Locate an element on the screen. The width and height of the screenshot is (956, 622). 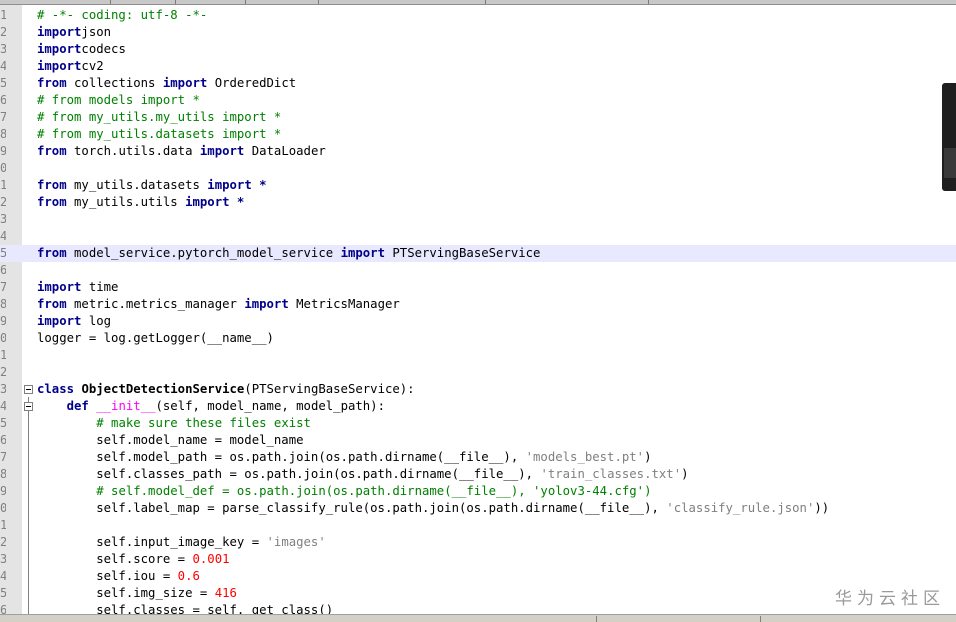
code-line: 4 is located at coordinates (478, 236).